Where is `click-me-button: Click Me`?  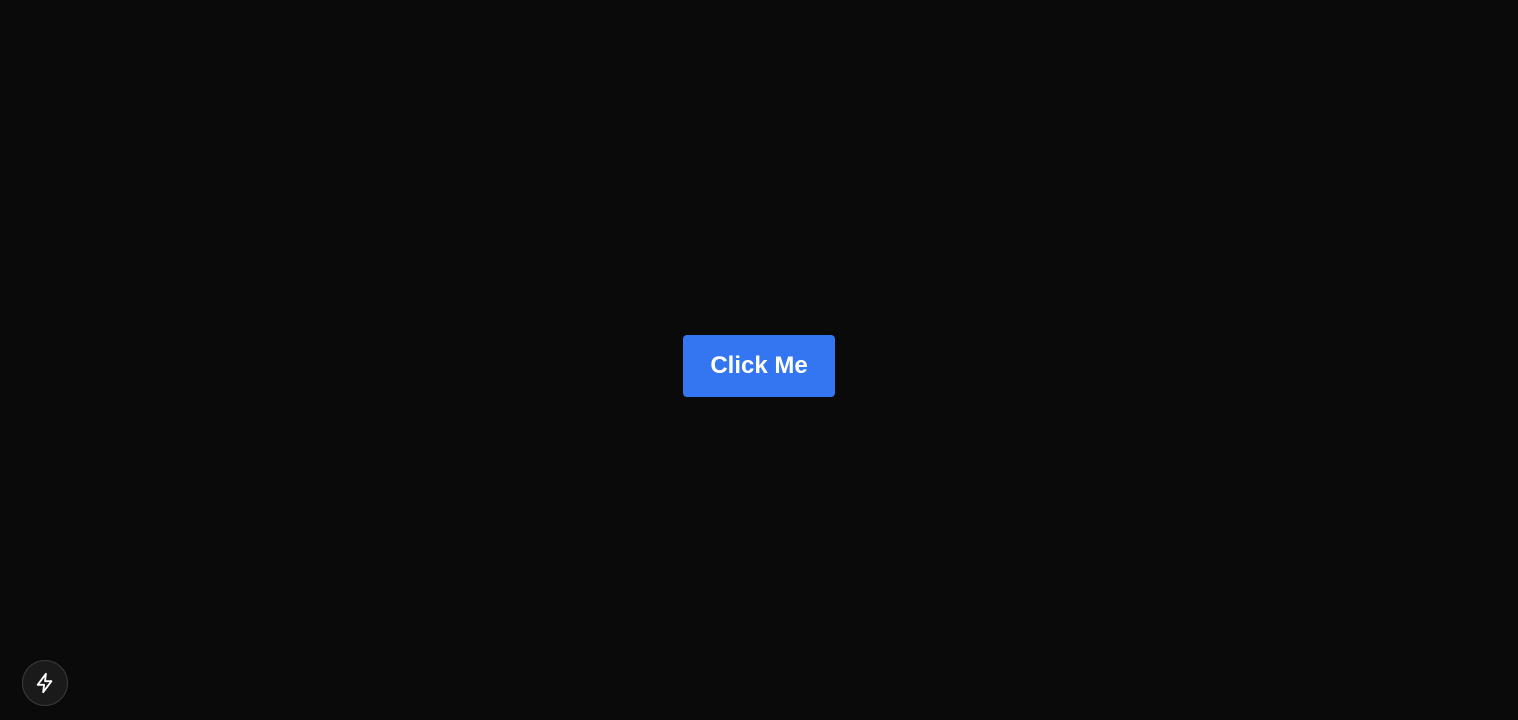 click-me-button: Click Me is located at coordinates (759, 366).